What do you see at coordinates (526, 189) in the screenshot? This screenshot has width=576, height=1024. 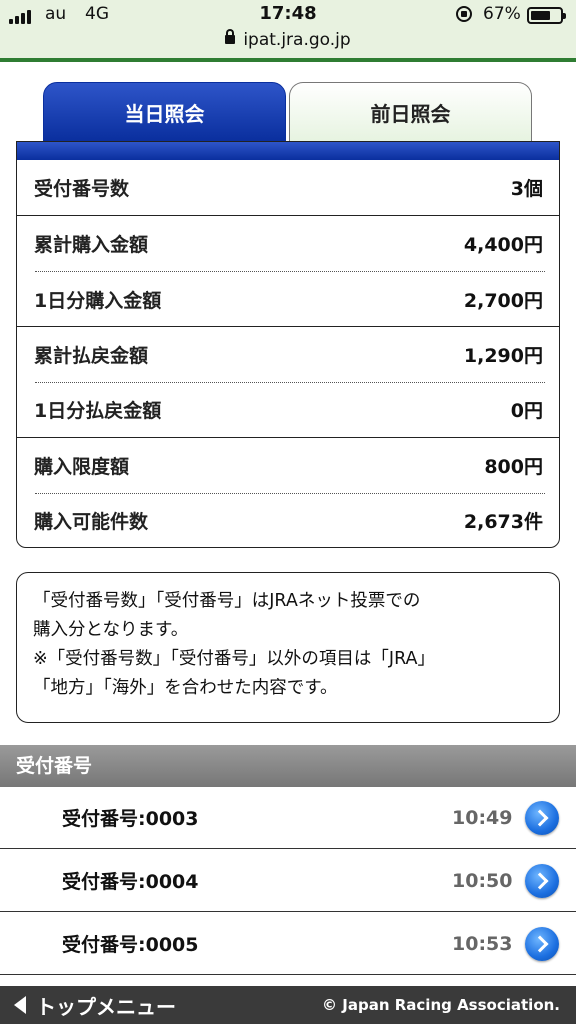 I see `summary-value: 3個` at bounding box center [526, 189].